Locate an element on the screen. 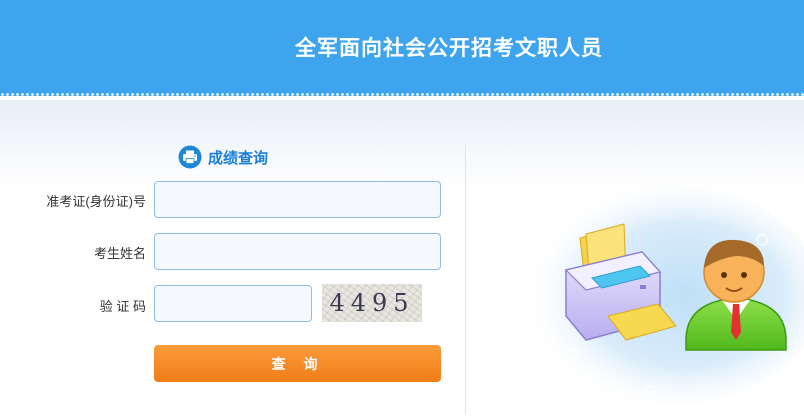 This screenshot has height=420, width=804. query-button: 查询 is located at coordinates (297, 363).